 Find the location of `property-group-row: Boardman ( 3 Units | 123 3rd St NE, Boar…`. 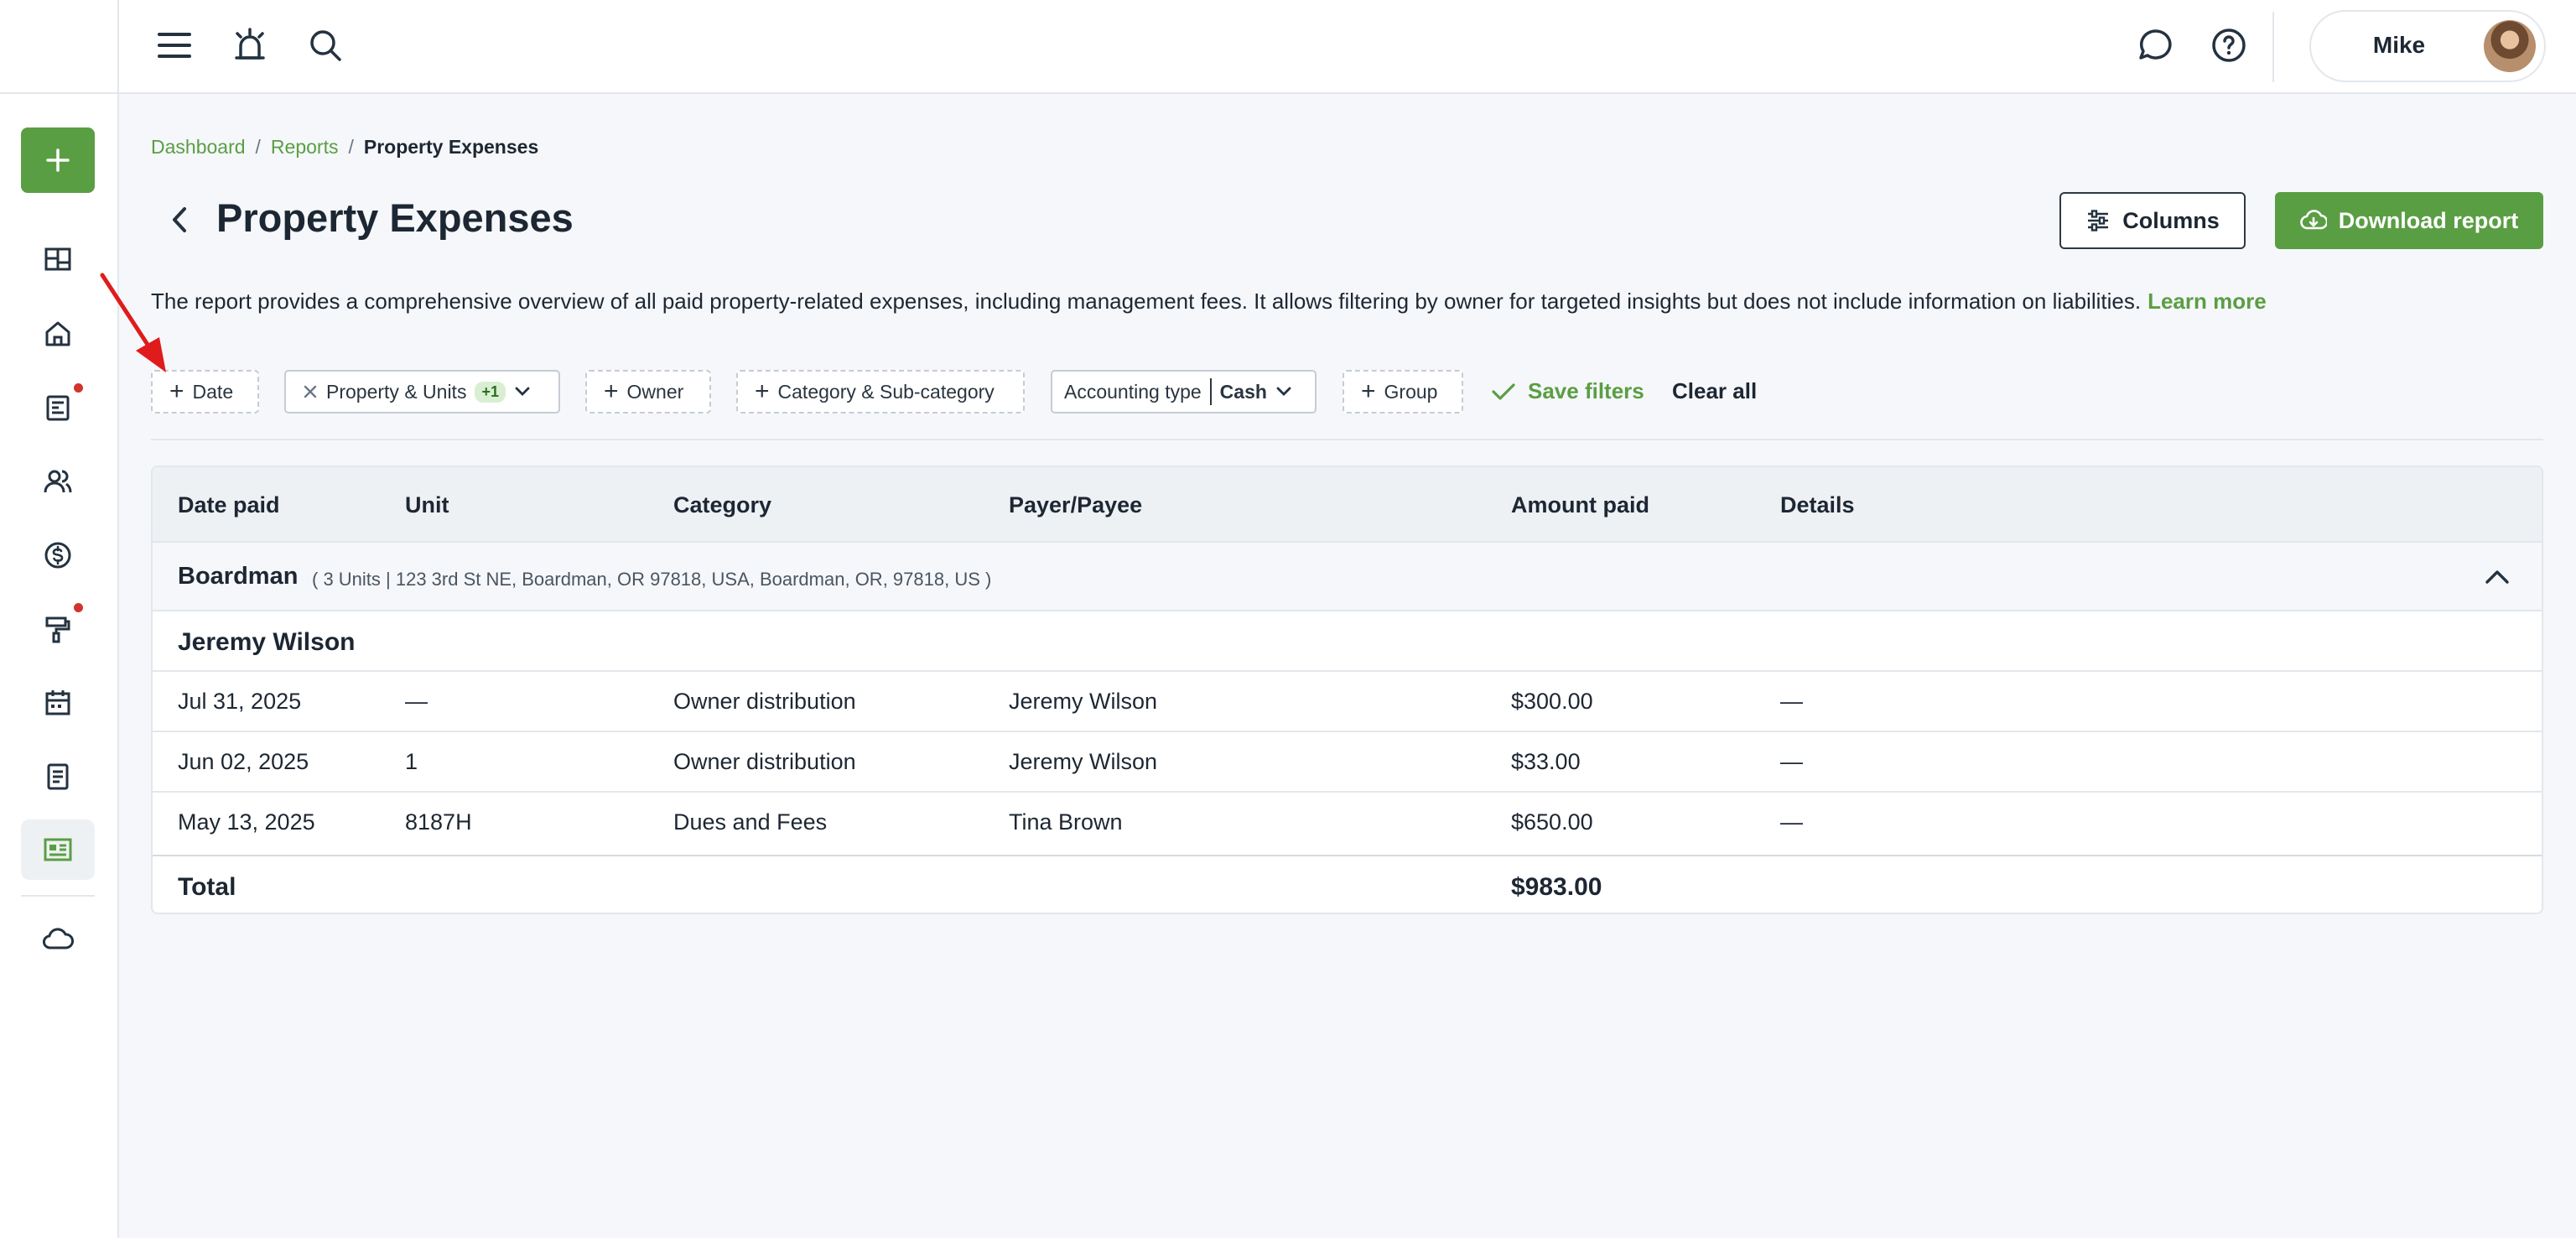

property-group-row: Boardman ( 3 Units | 123 3rd St NE, Boar… is located at coordinates (1347, 577).